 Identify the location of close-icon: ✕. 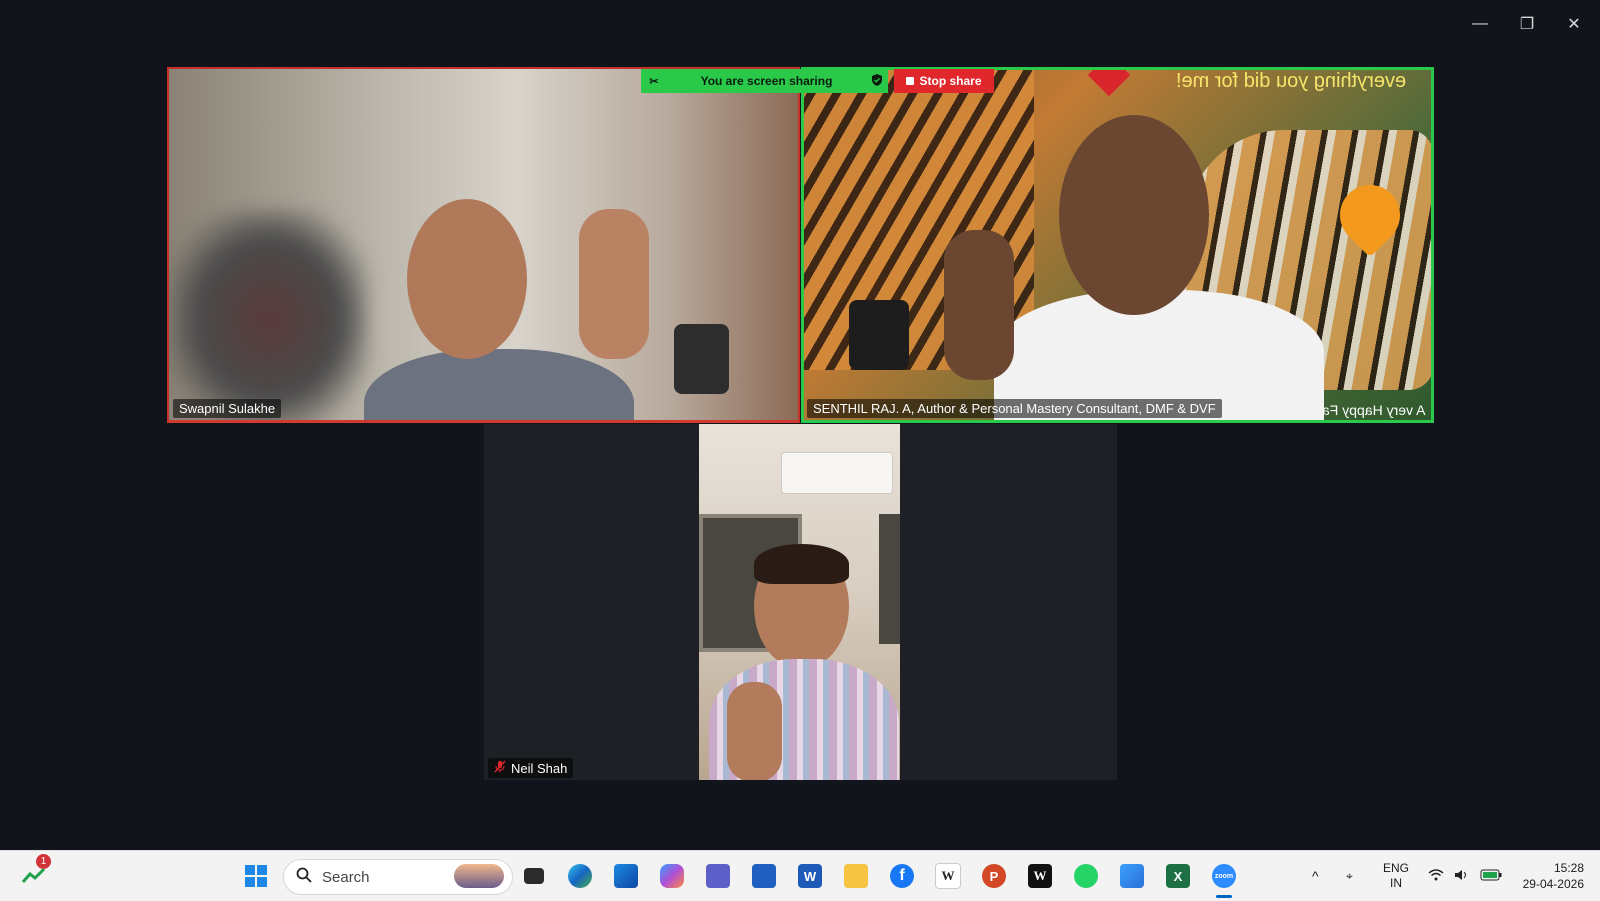
(1574, 24).